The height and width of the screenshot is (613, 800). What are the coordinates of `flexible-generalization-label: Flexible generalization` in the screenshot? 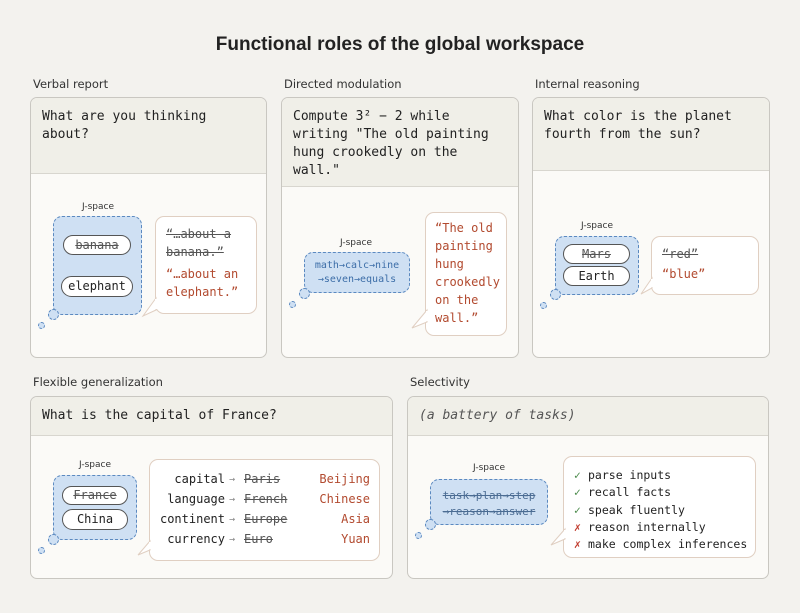 It's located at (98, 382).